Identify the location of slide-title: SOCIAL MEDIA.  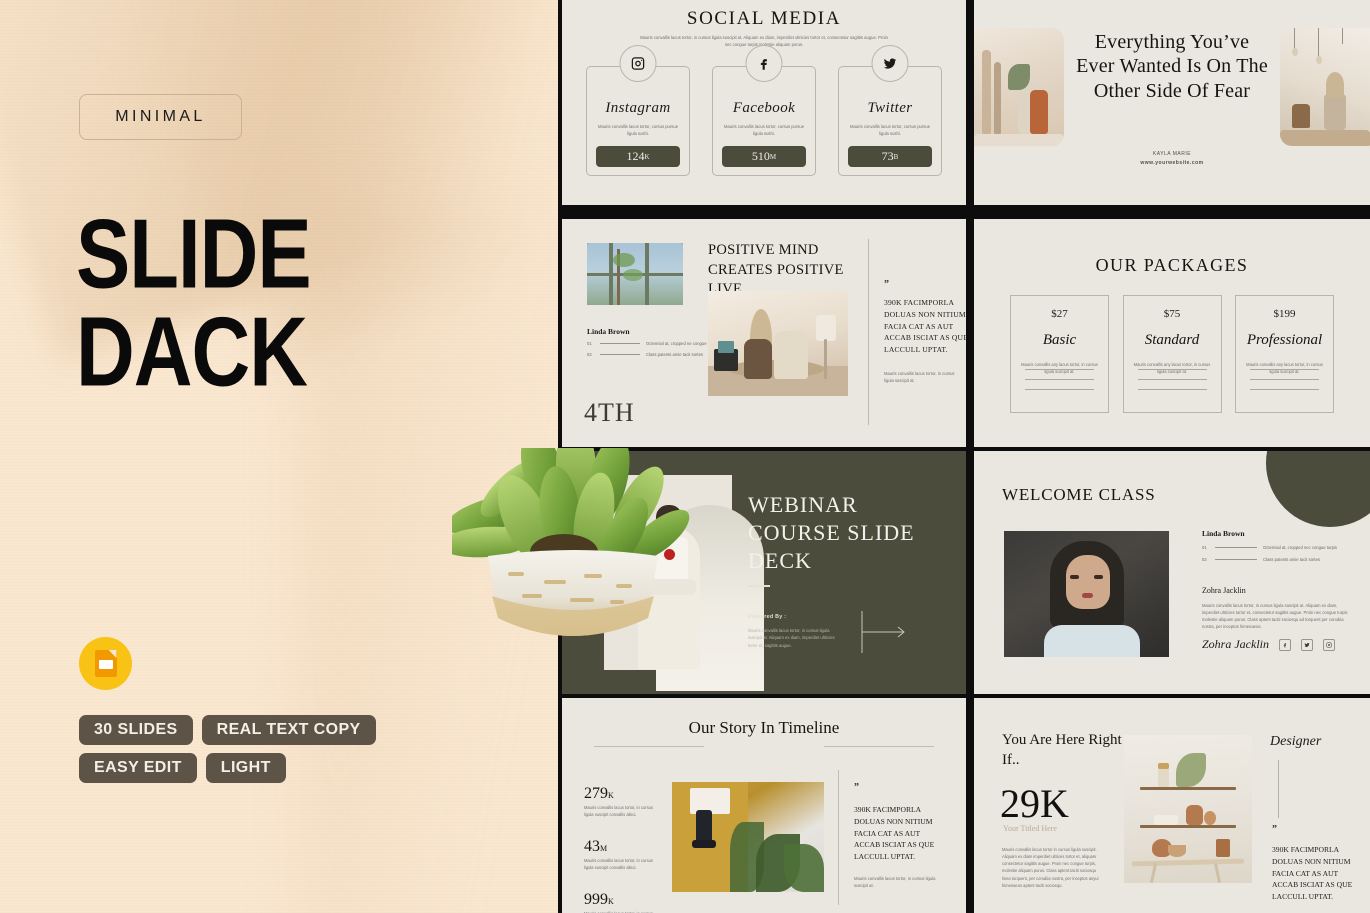
(764, 18).